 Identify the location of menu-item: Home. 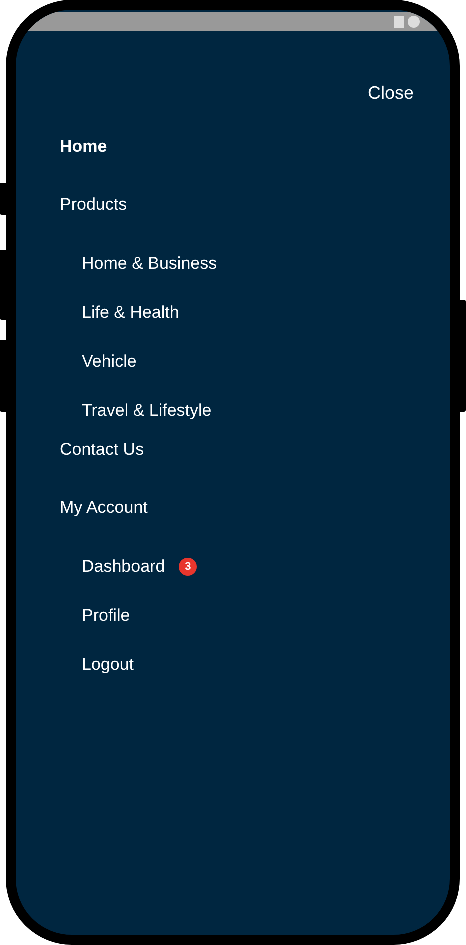
(84, 161).